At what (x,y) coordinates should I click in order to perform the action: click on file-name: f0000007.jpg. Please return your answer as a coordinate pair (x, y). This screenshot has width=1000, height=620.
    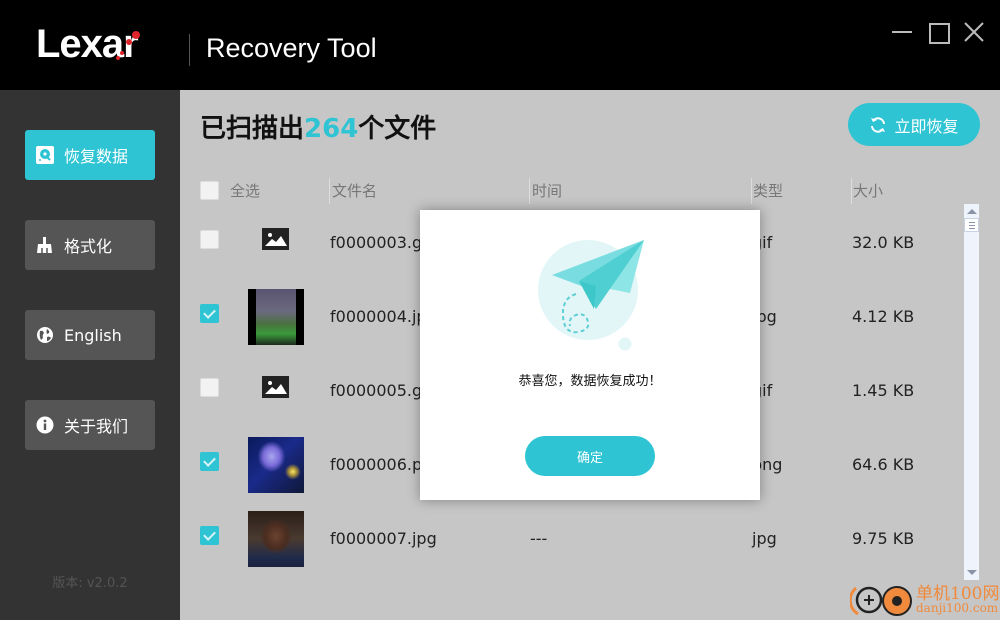
    Looking at the image, I should click on (383, 538).